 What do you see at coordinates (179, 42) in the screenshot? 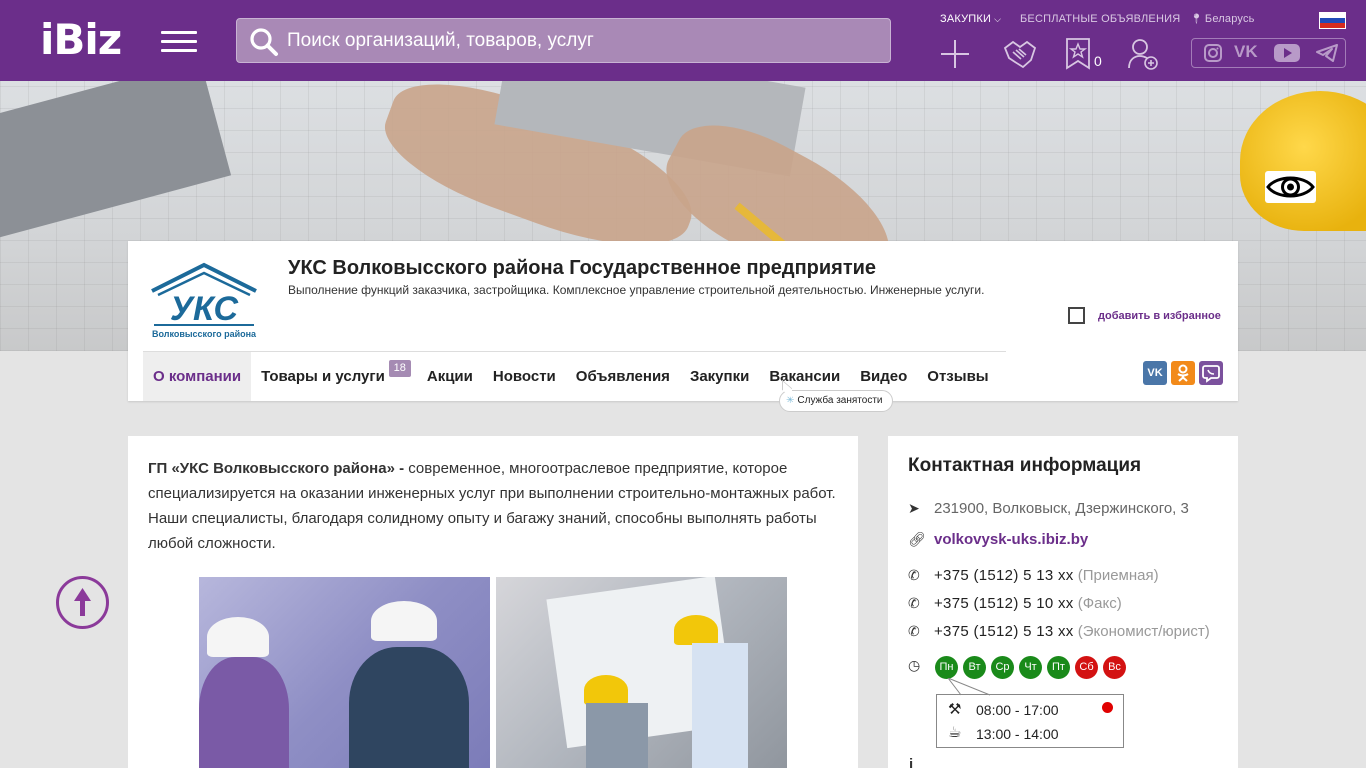
I see `menu-icon` at bounding box center [179, 42].